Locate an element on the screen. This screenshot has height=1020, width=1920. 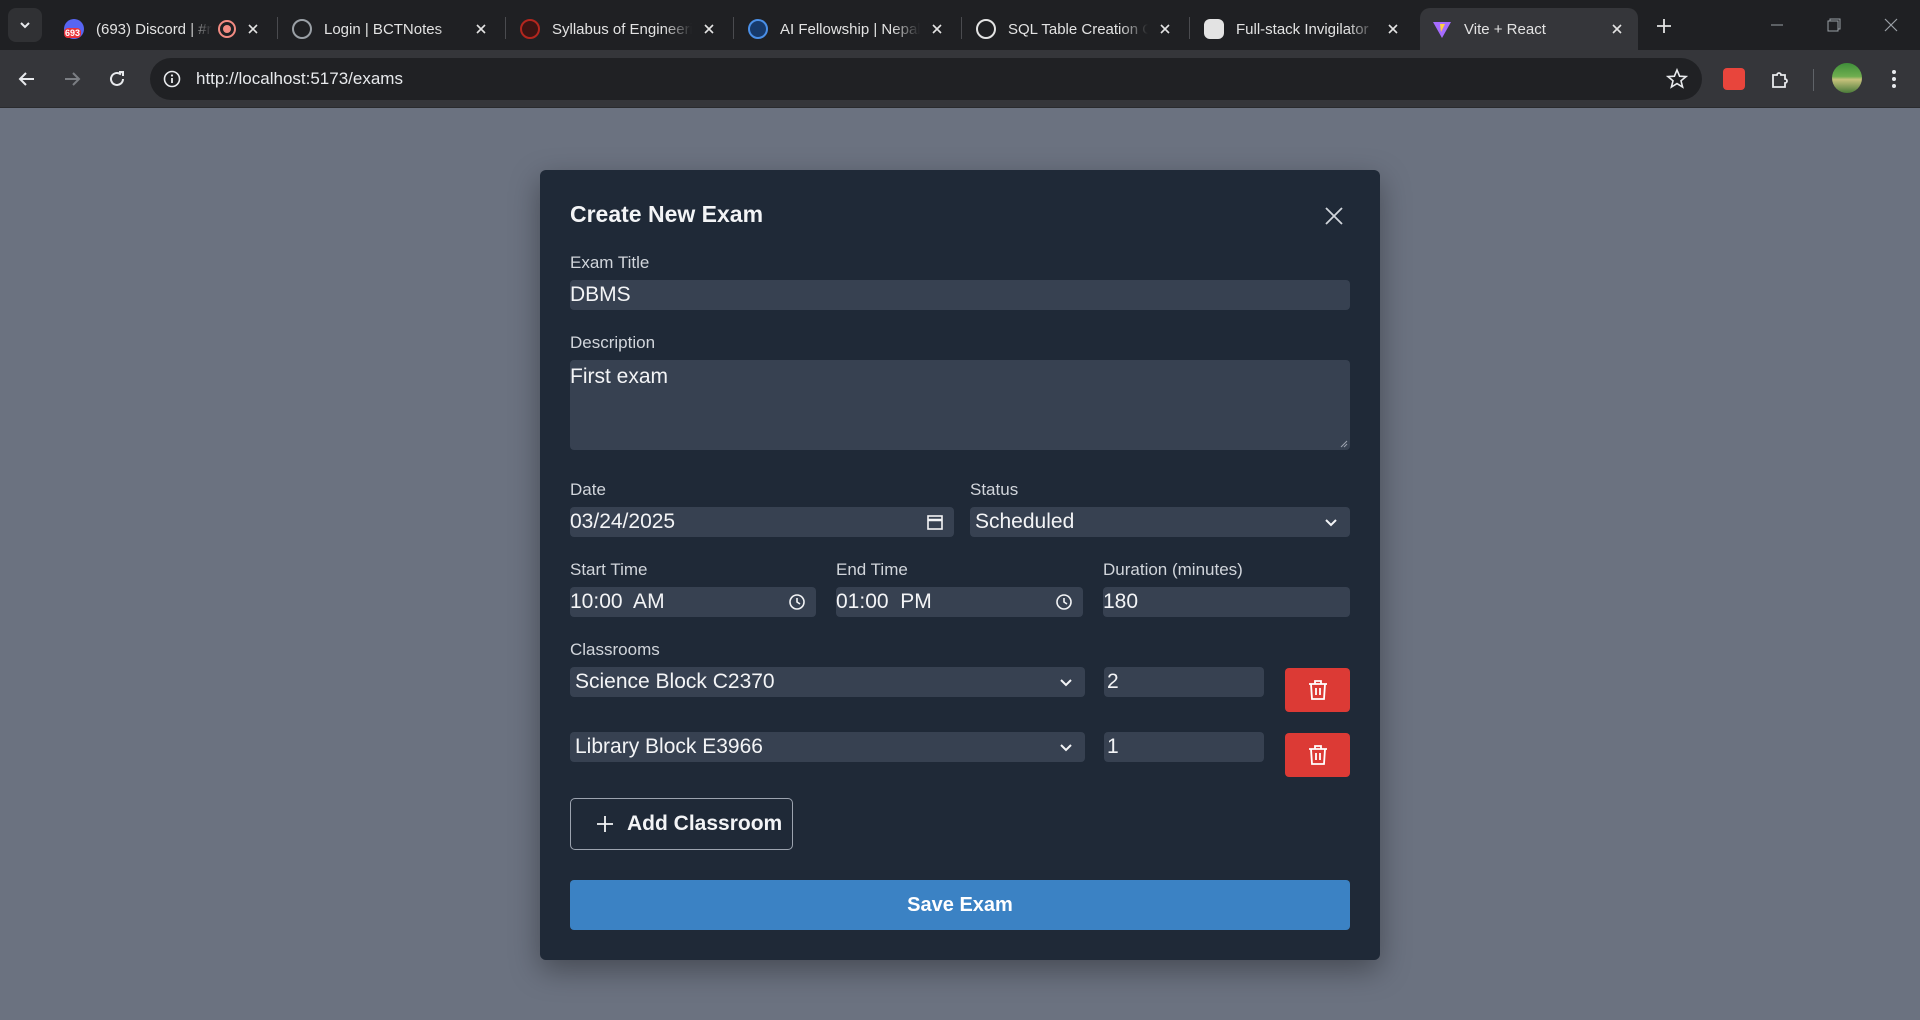
calendar-icon is located at coordinates (935, 522).